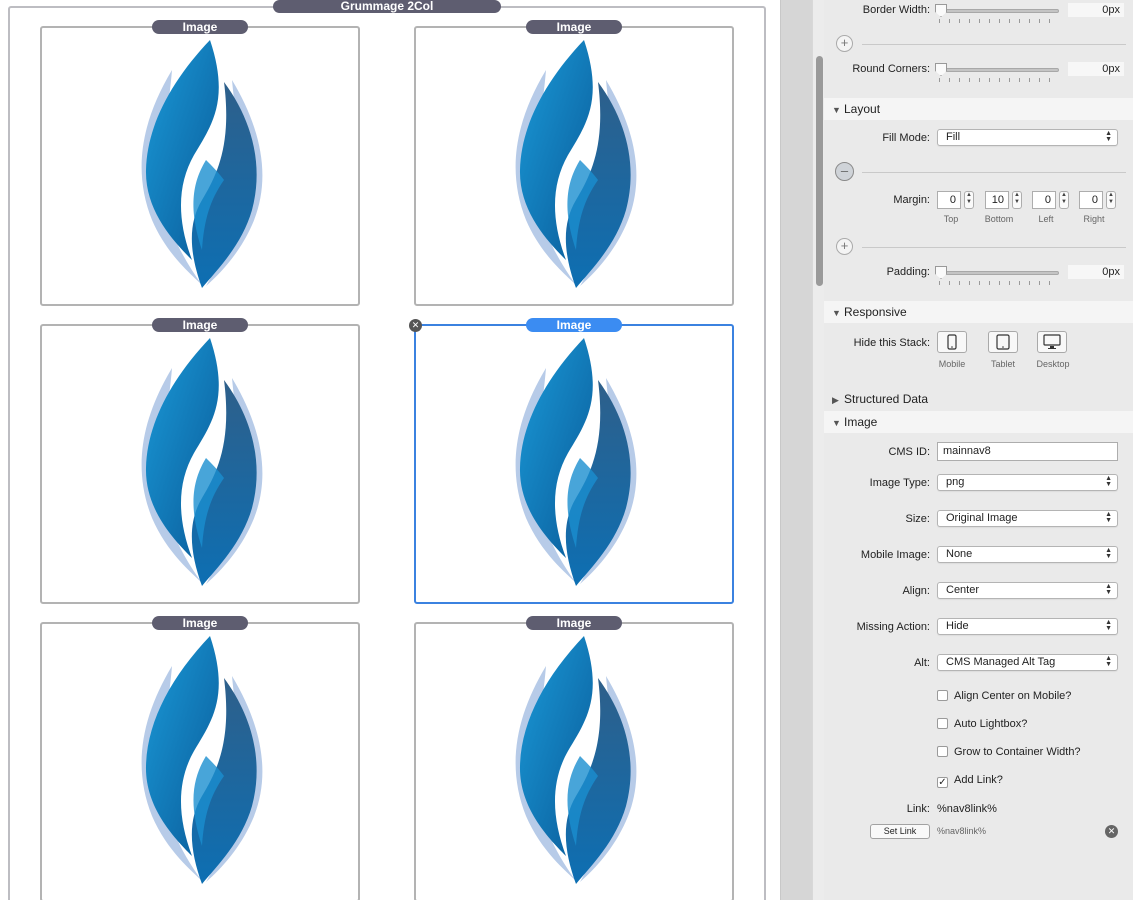  Describe the element at coordinates (1009, 752) in the screenshot. I see `grow-to-container-checkbox: Grow to Container Width?` at that location.